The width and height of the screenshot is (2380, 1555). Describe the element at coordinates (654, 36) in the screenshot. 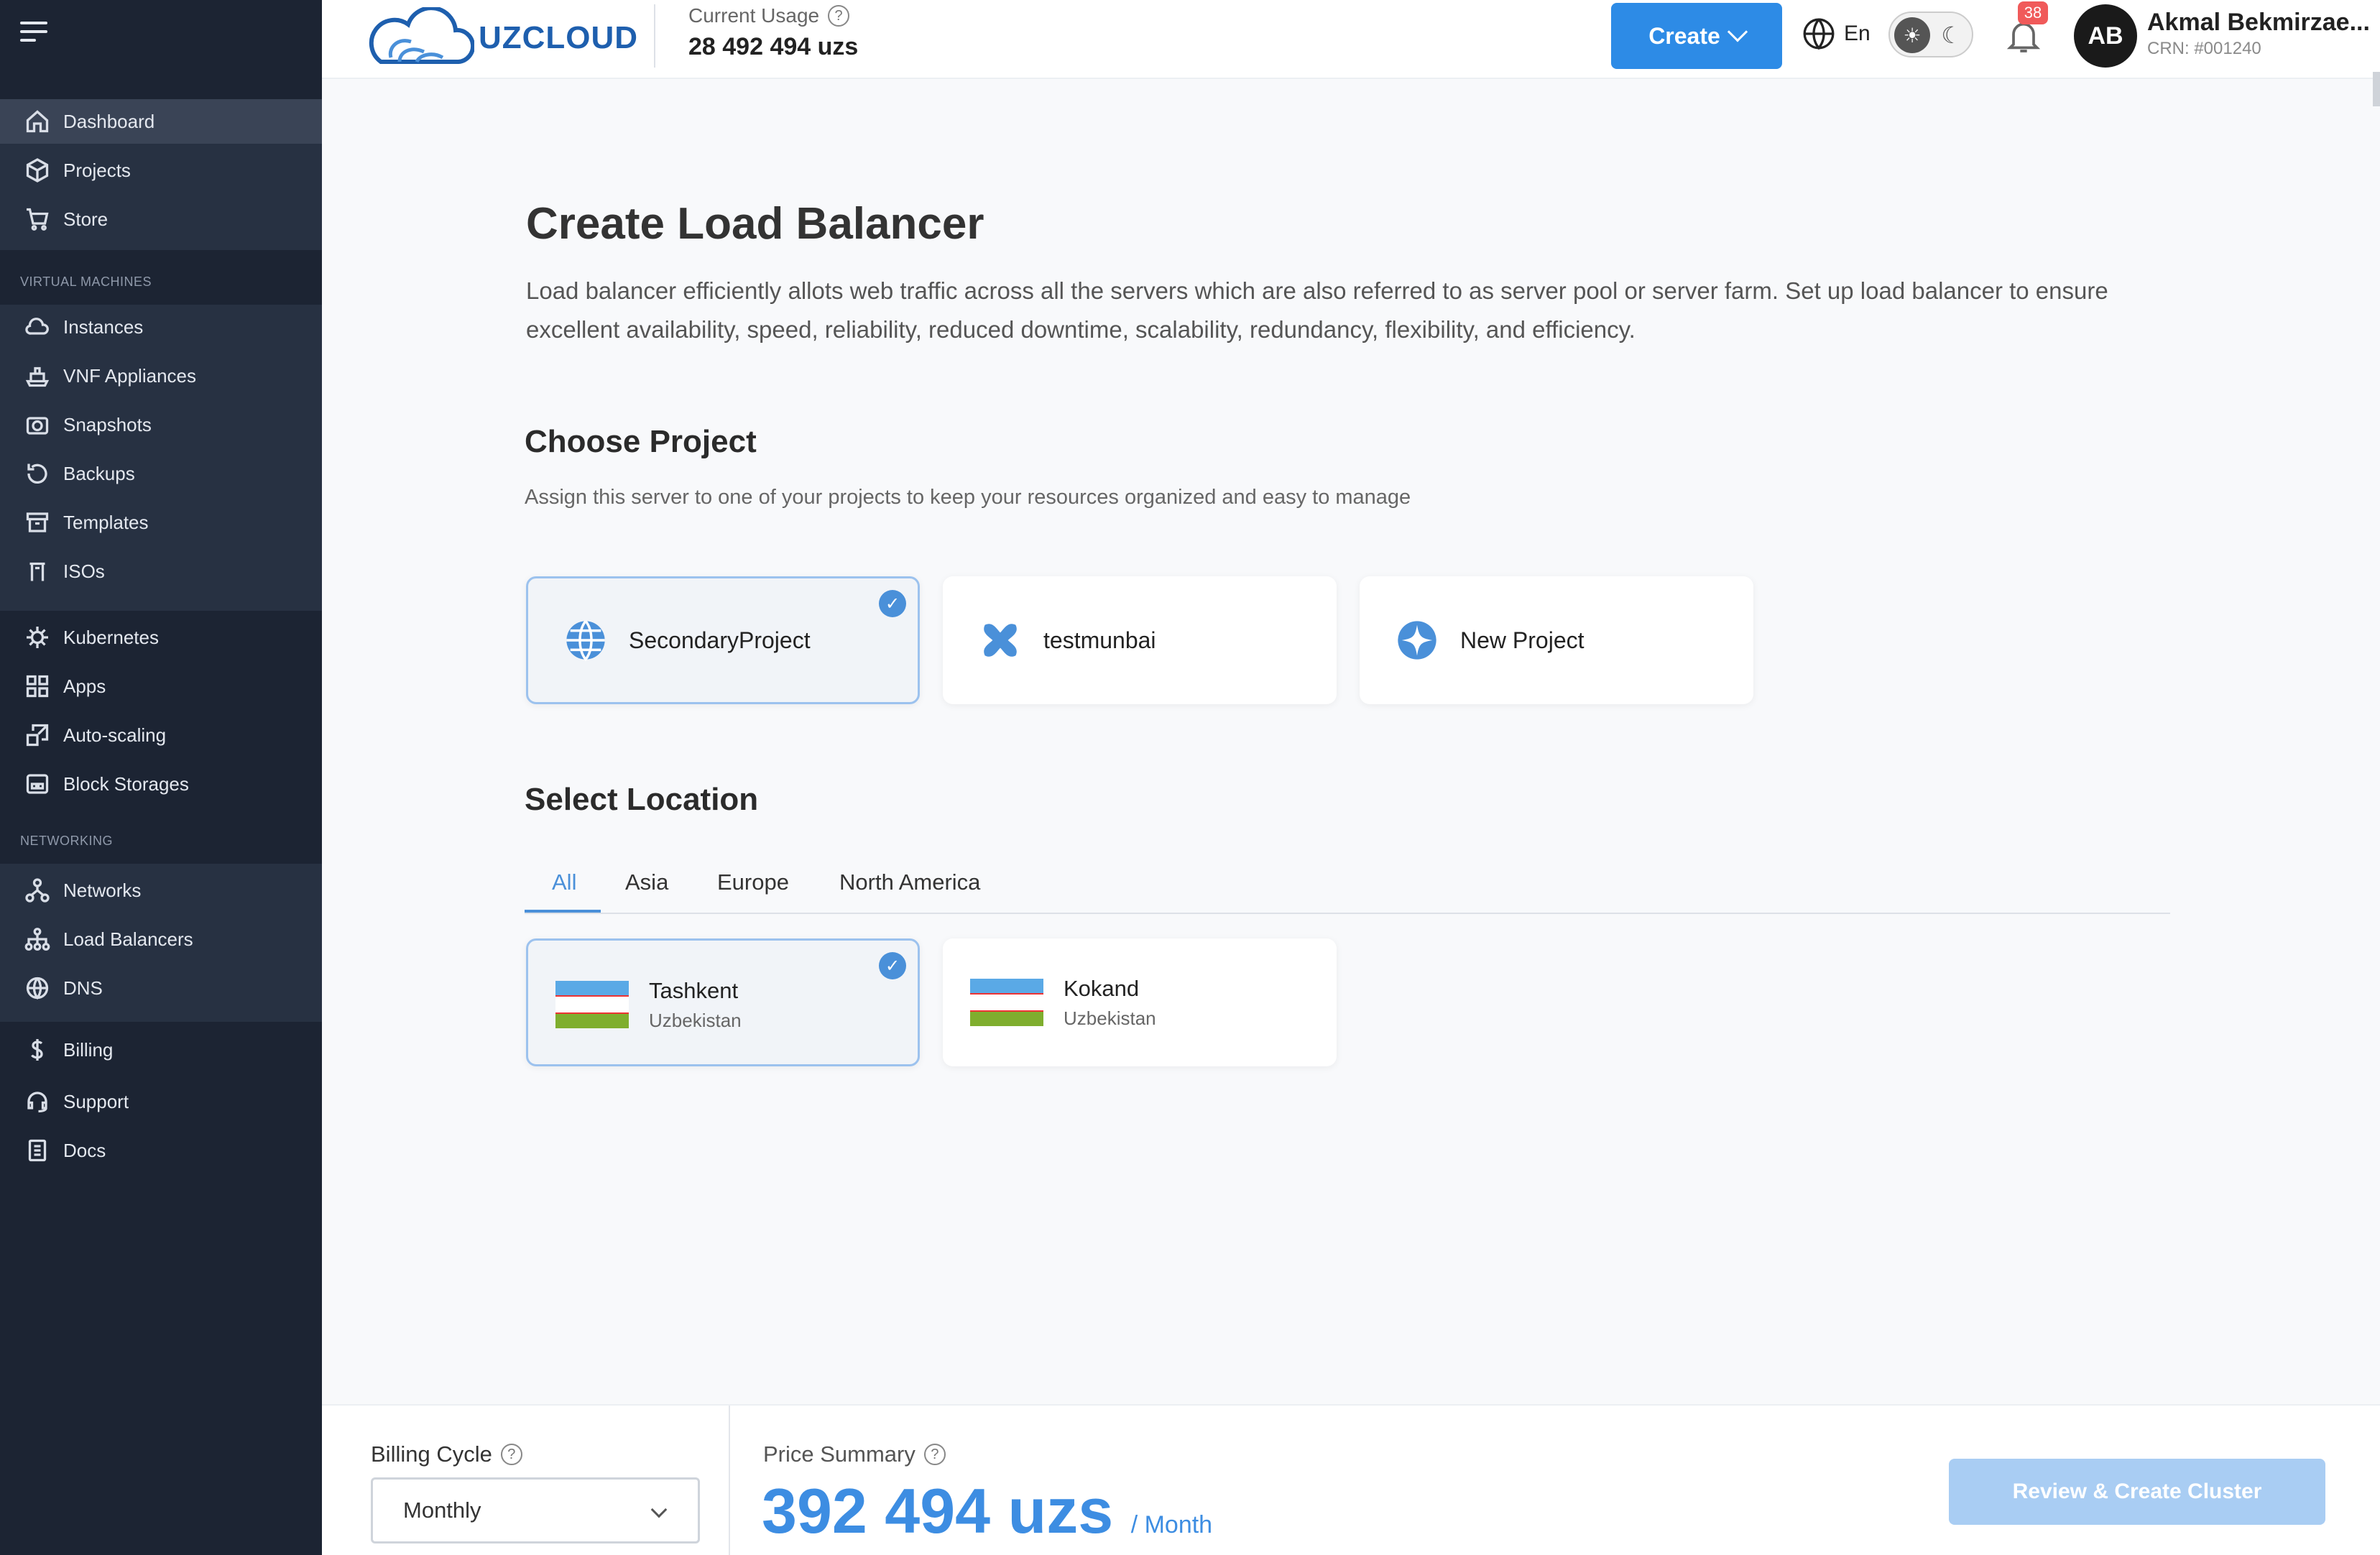

I see `header-divider` at that location.